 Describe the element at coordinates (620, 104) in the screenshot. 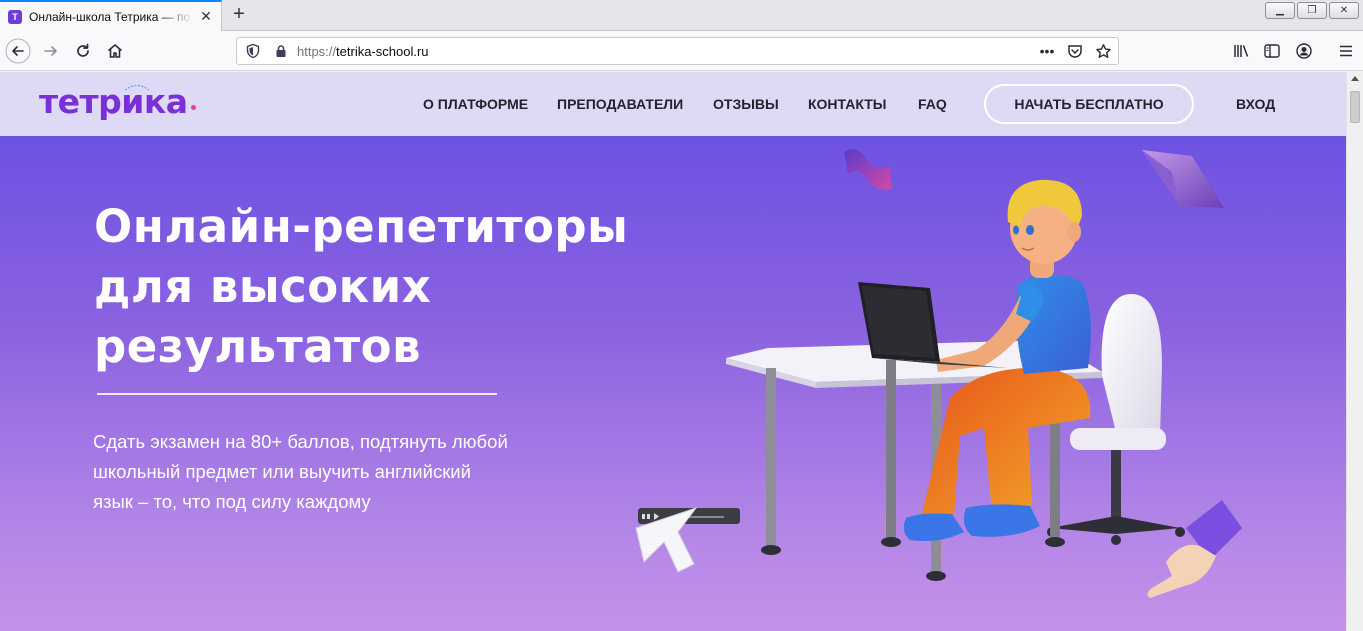

I see `nav-teachers: ПРЕПОДАВАТЕЛИ` at that location.